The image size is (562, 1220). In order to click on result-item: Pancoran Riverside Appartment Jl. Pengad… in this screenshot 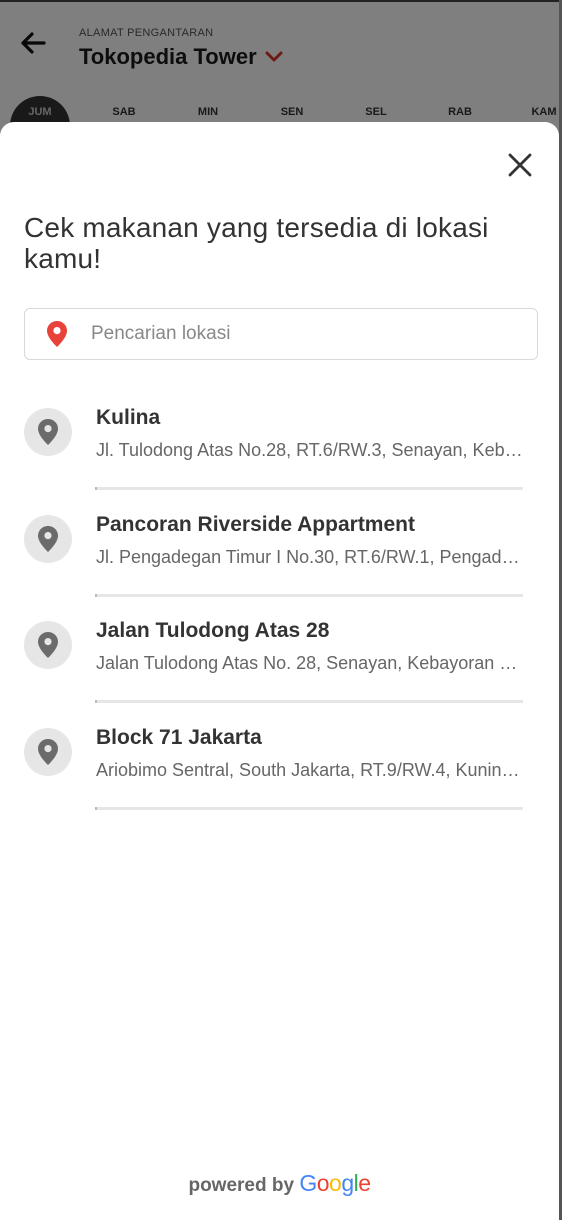, I will do `click(274, 566)`.